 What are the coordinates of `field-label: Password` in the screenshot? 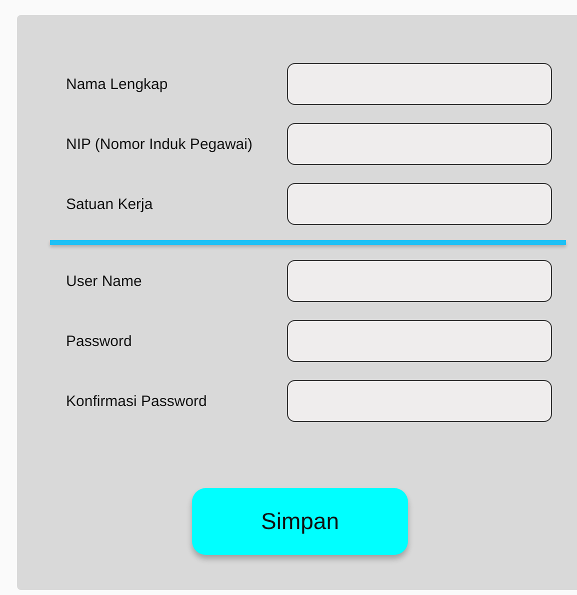 It's located at (99, 341).